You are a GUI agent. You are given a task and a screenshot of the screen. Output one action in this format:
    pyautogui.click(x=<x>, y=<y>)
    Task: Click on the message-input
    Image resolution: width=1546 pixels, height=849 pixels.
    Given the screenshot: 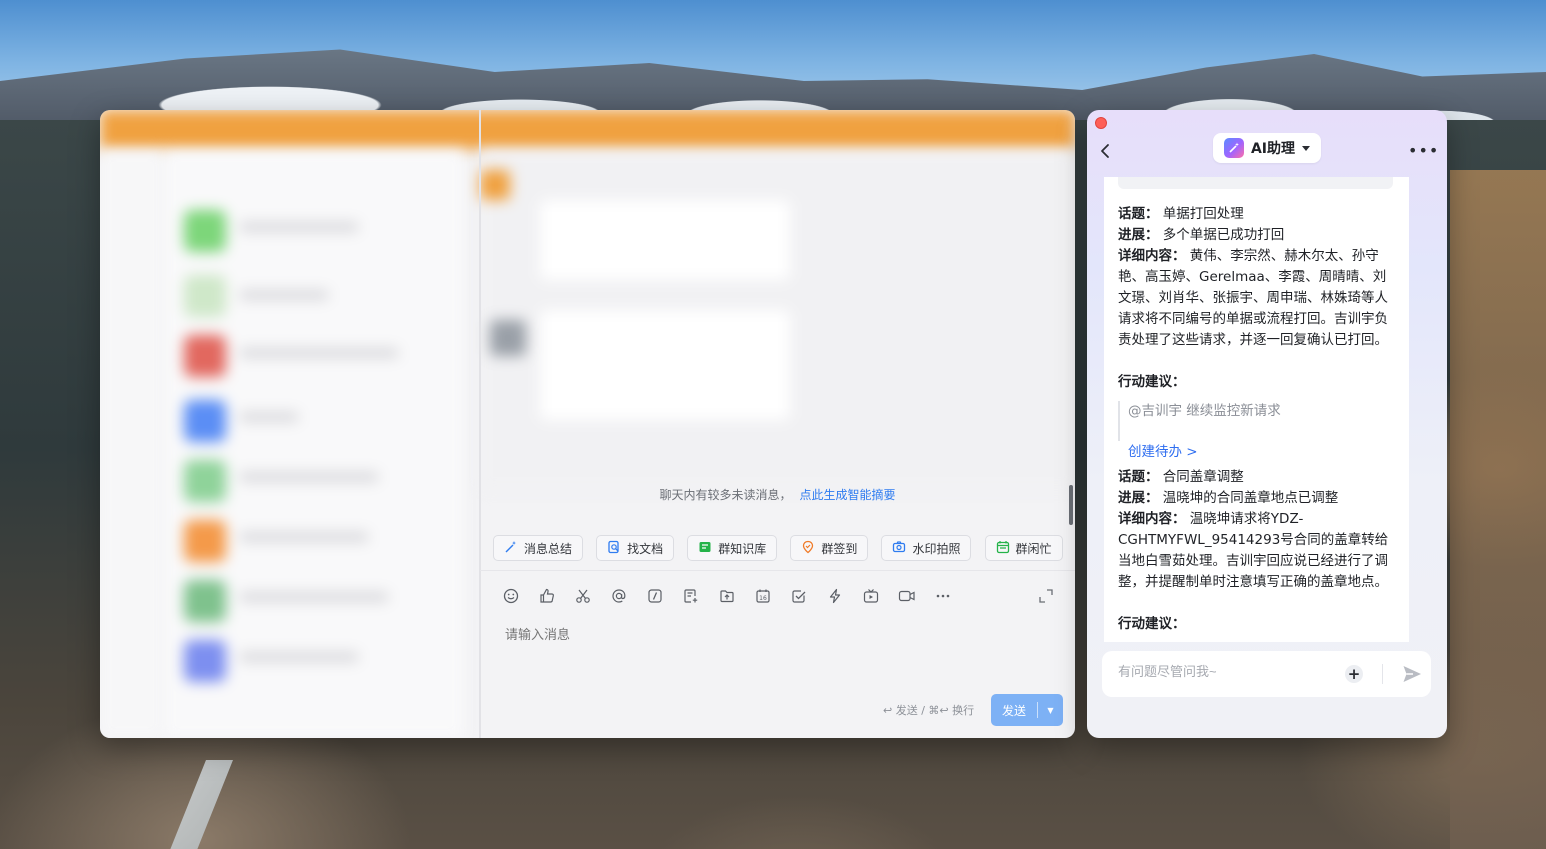 What is the action you would take?
    pyautogui.click(x=730, y=634)
    